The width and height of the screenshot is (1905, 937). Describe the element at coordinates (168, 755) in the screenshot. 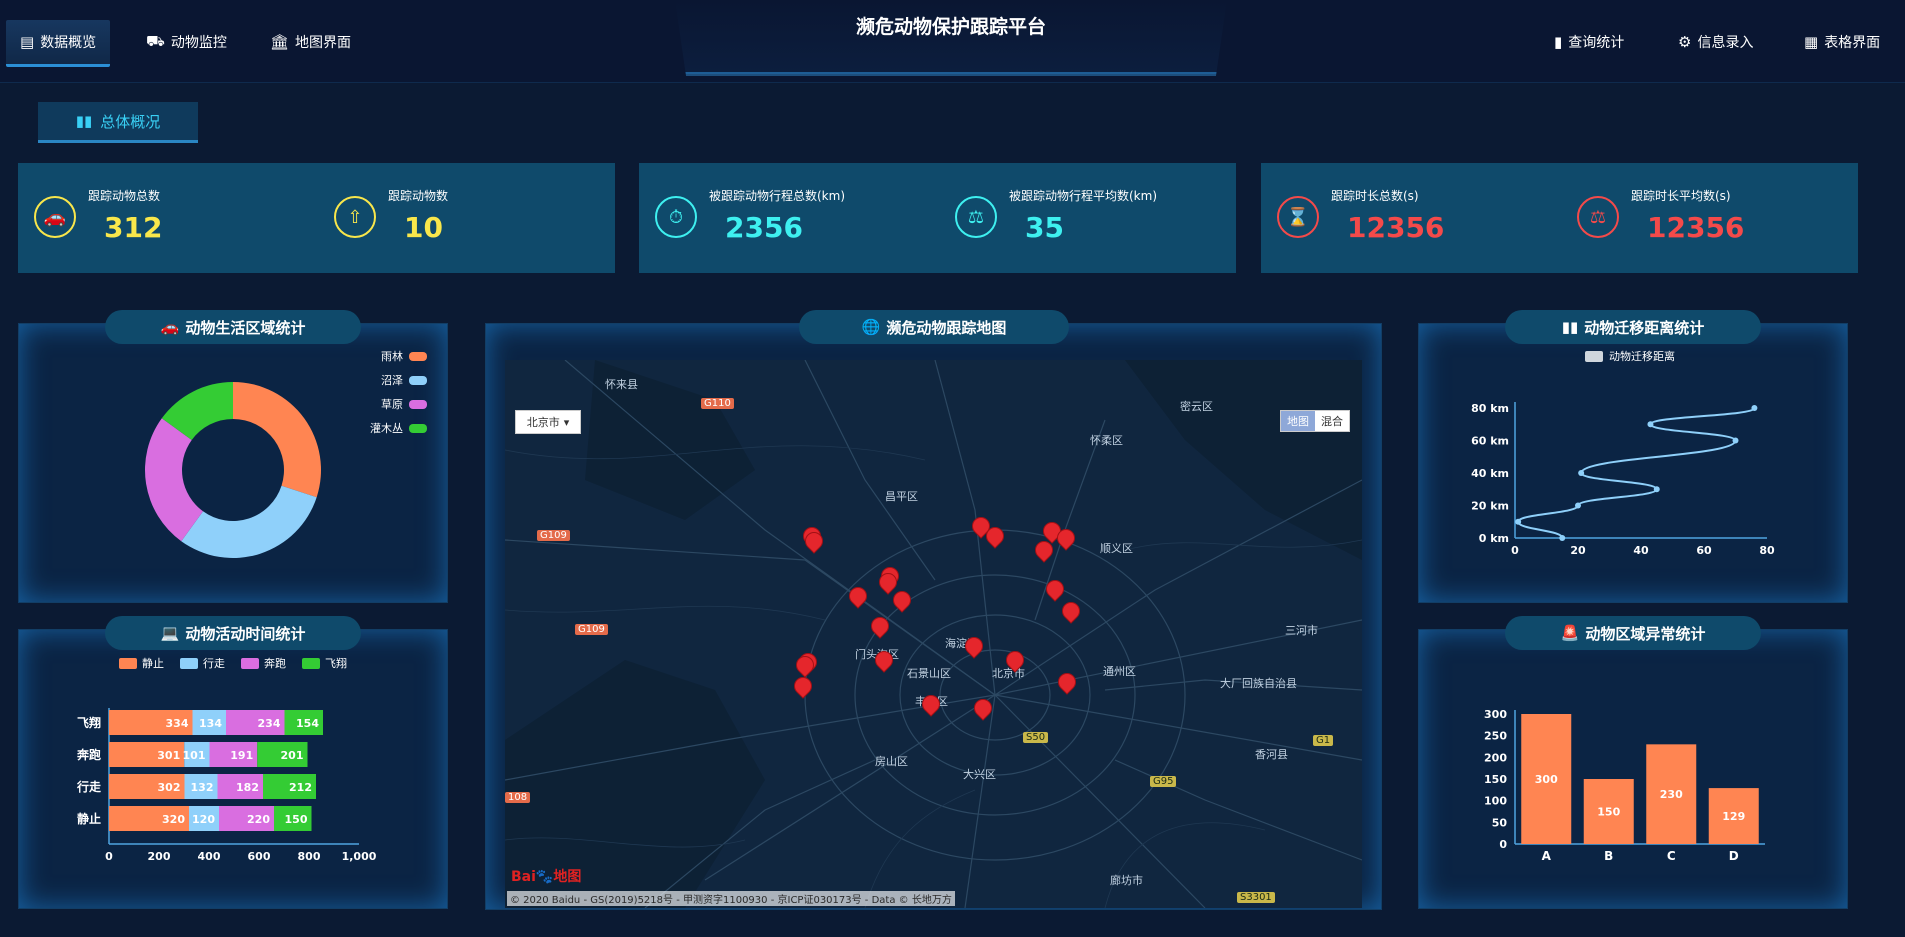

I see `data-label: 301` at that location.